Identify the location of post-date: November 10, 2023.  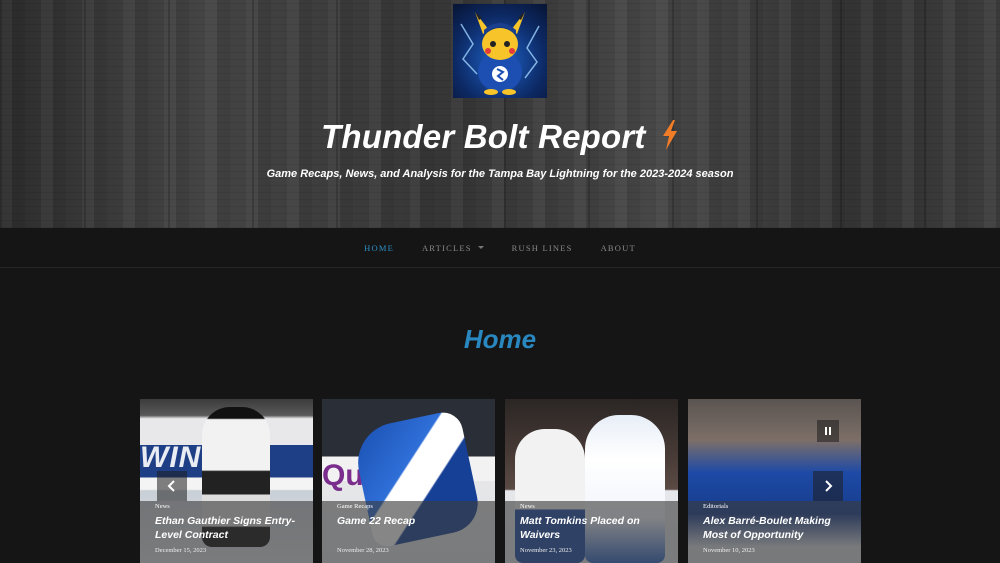
(729, 550).